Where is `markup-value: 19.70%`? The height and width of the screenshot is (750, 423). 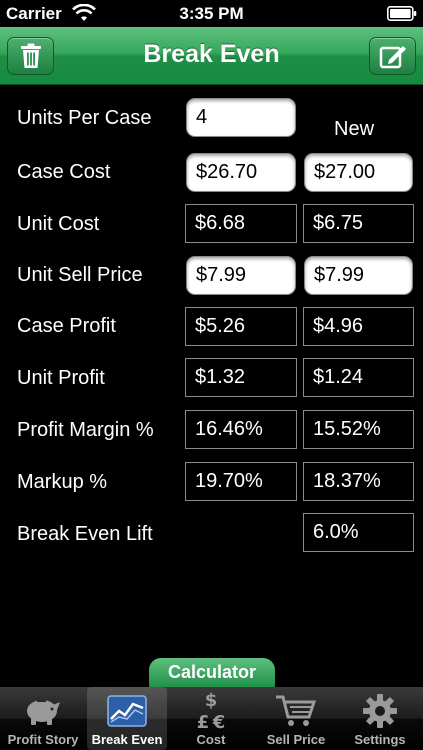 markup-value: 19.70% is located at coordinates (241, 481).